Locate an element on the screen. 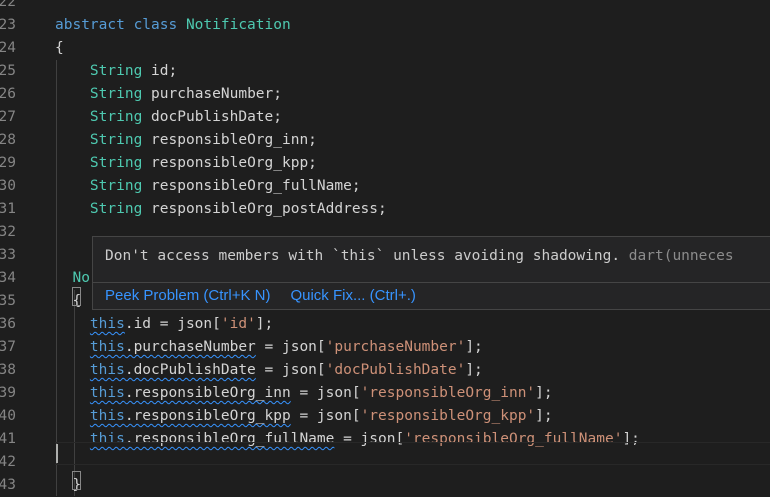  code-line: 29 String responsibleOrg_kpp; is located at coordinates (385, 163).